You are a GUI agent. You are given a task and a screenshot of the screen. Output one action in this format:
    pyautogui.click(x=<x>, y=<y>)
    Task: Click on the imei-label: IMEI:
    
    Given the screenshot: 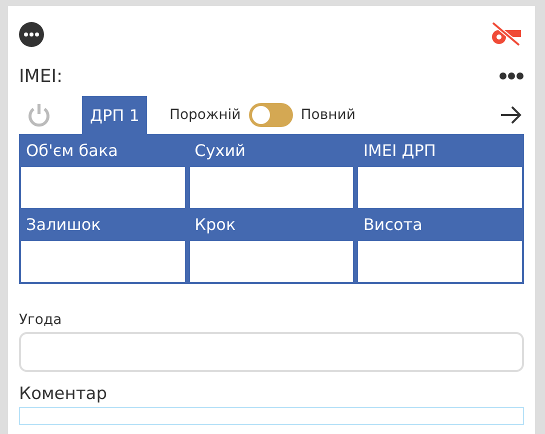 What is the action you would take?
    pyautogui.click(x=41, y=76)
    